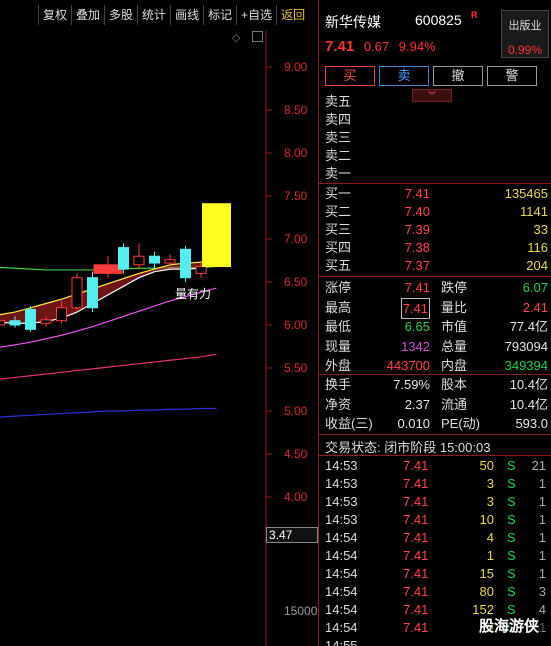  Describe the element at coordinates (435, 592) in the screenshot. I see `tick-row: 14:54 7.41 80 S 3` at that location.